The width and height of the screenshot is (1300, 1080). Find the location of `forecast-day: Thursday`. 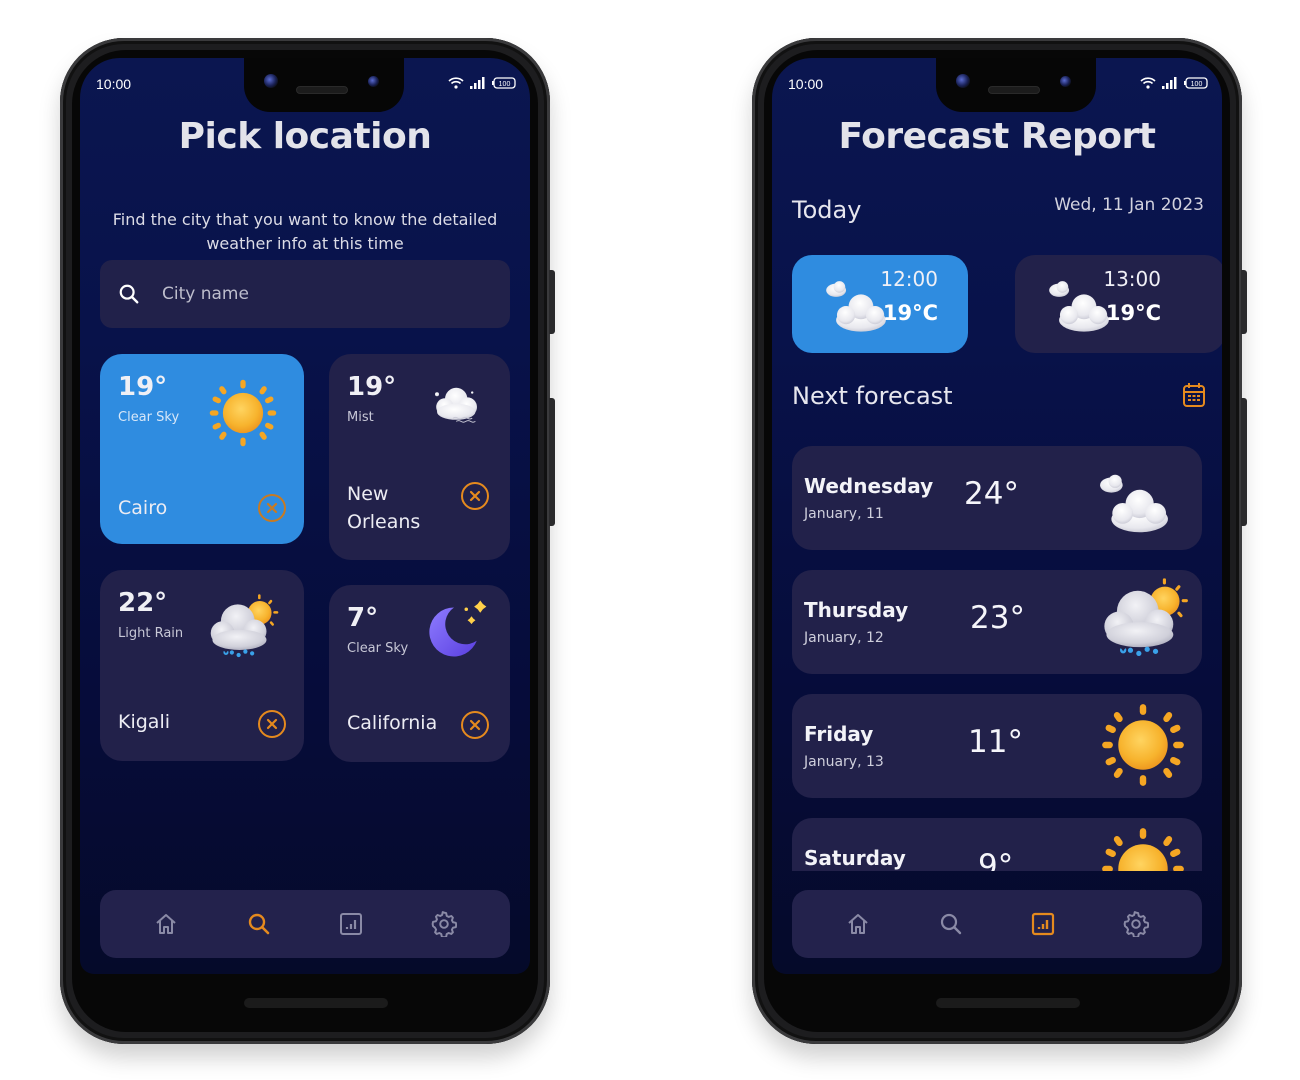

forecast-day: Thursday is located at coordinates (856, 610).